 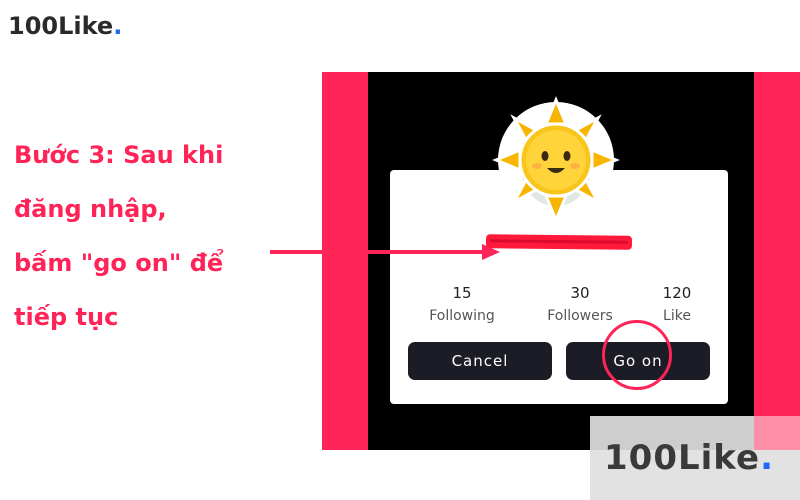 What do you see at coordinates (637, 355) in the screenshot?
I see `highlight-circle` at bounding box center [637, 355].